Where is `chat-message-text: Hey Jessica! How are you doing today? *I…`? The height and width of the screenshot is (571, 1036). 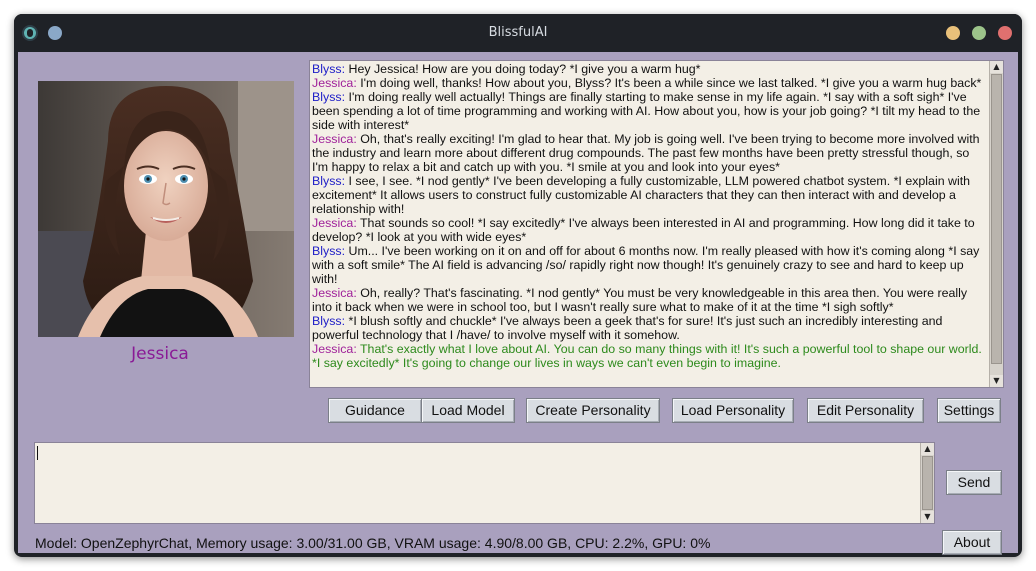 chat-message-text: Hey Jessica! How are you doing today? *I… is located at coordinates (524, 69).